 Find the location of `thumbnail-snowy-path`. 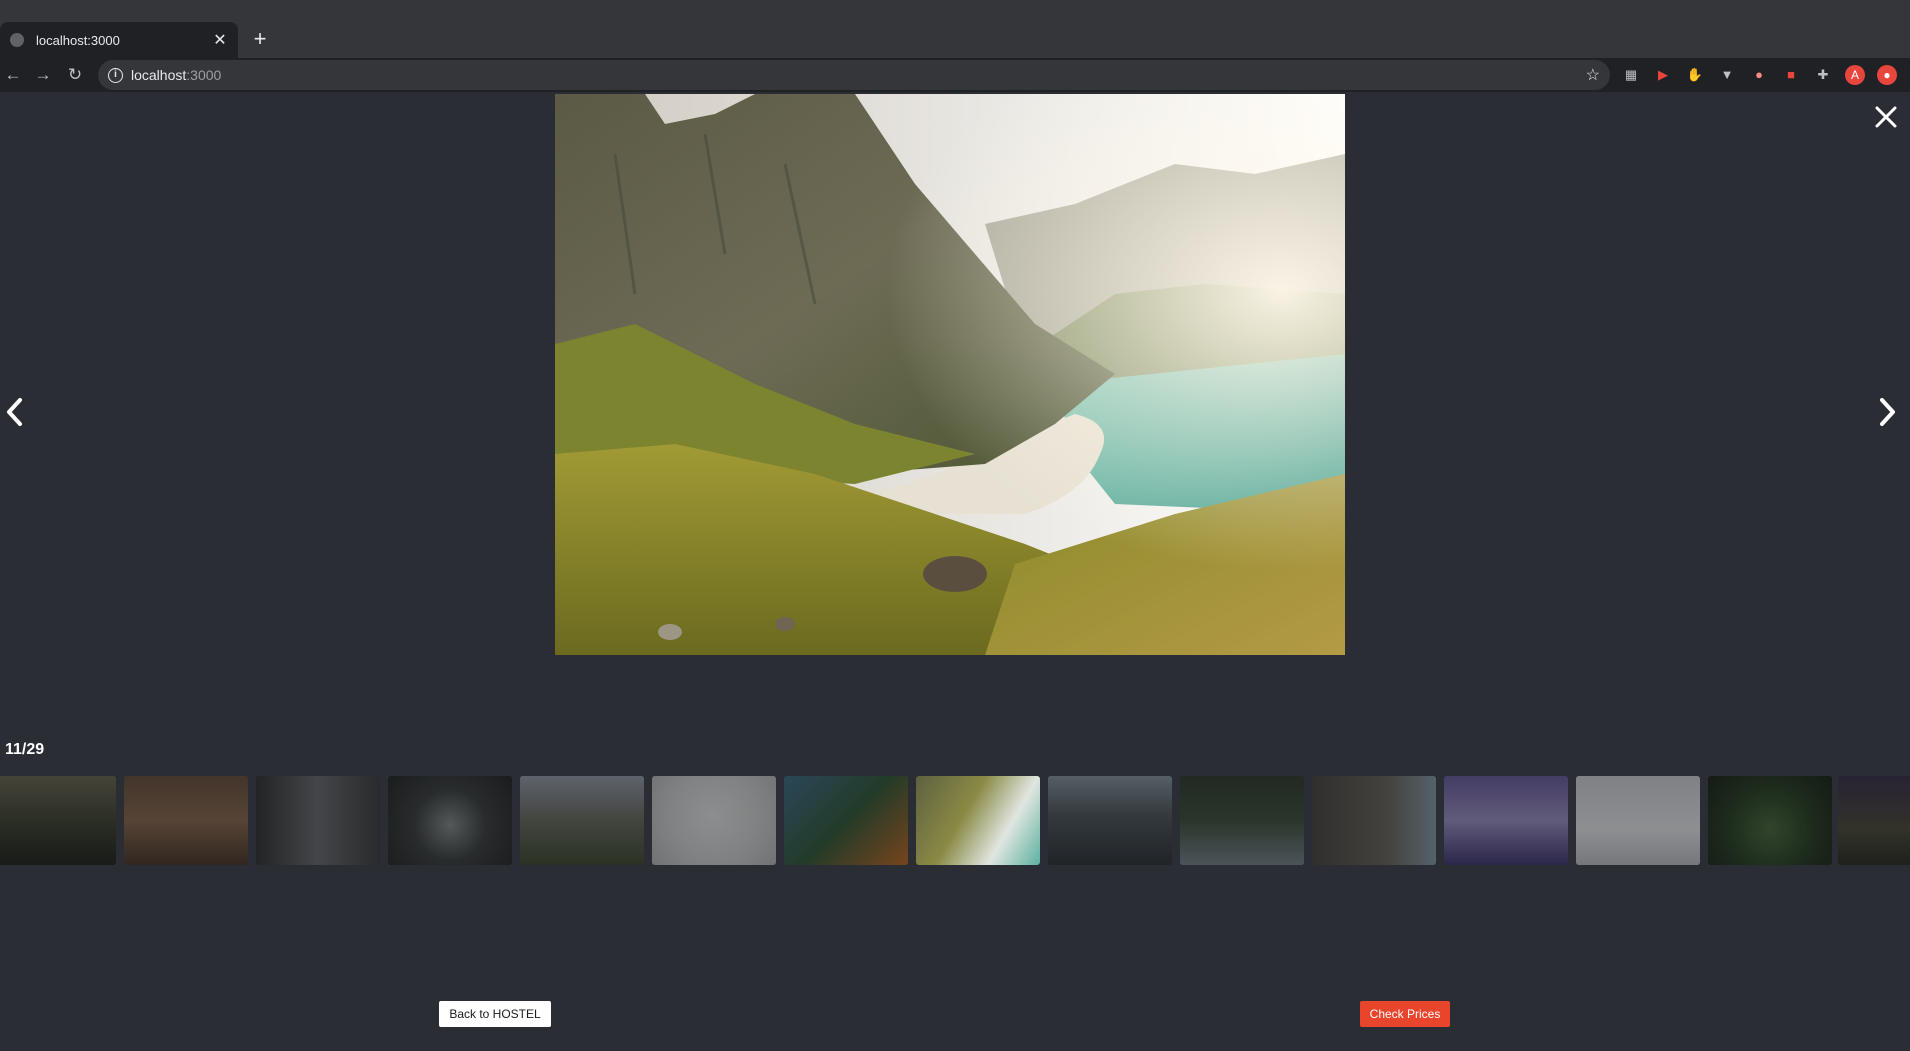

thumbnail-snowy-path is located at coordinates (1638, 820).